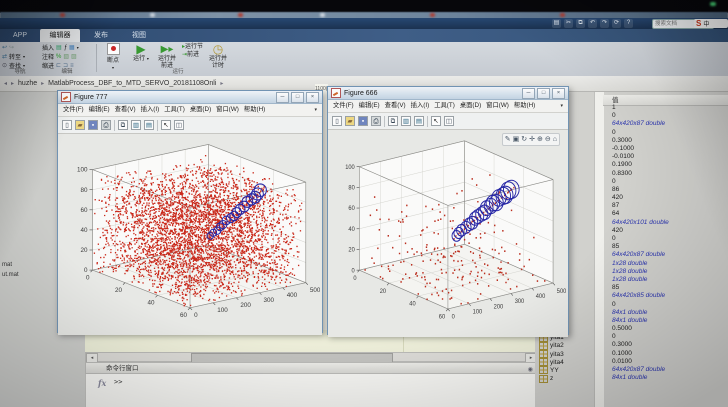  Describe the element at coordinates (99, 110) in the screenshot. I see `menu-编辑: 编辑(E)` at that location.